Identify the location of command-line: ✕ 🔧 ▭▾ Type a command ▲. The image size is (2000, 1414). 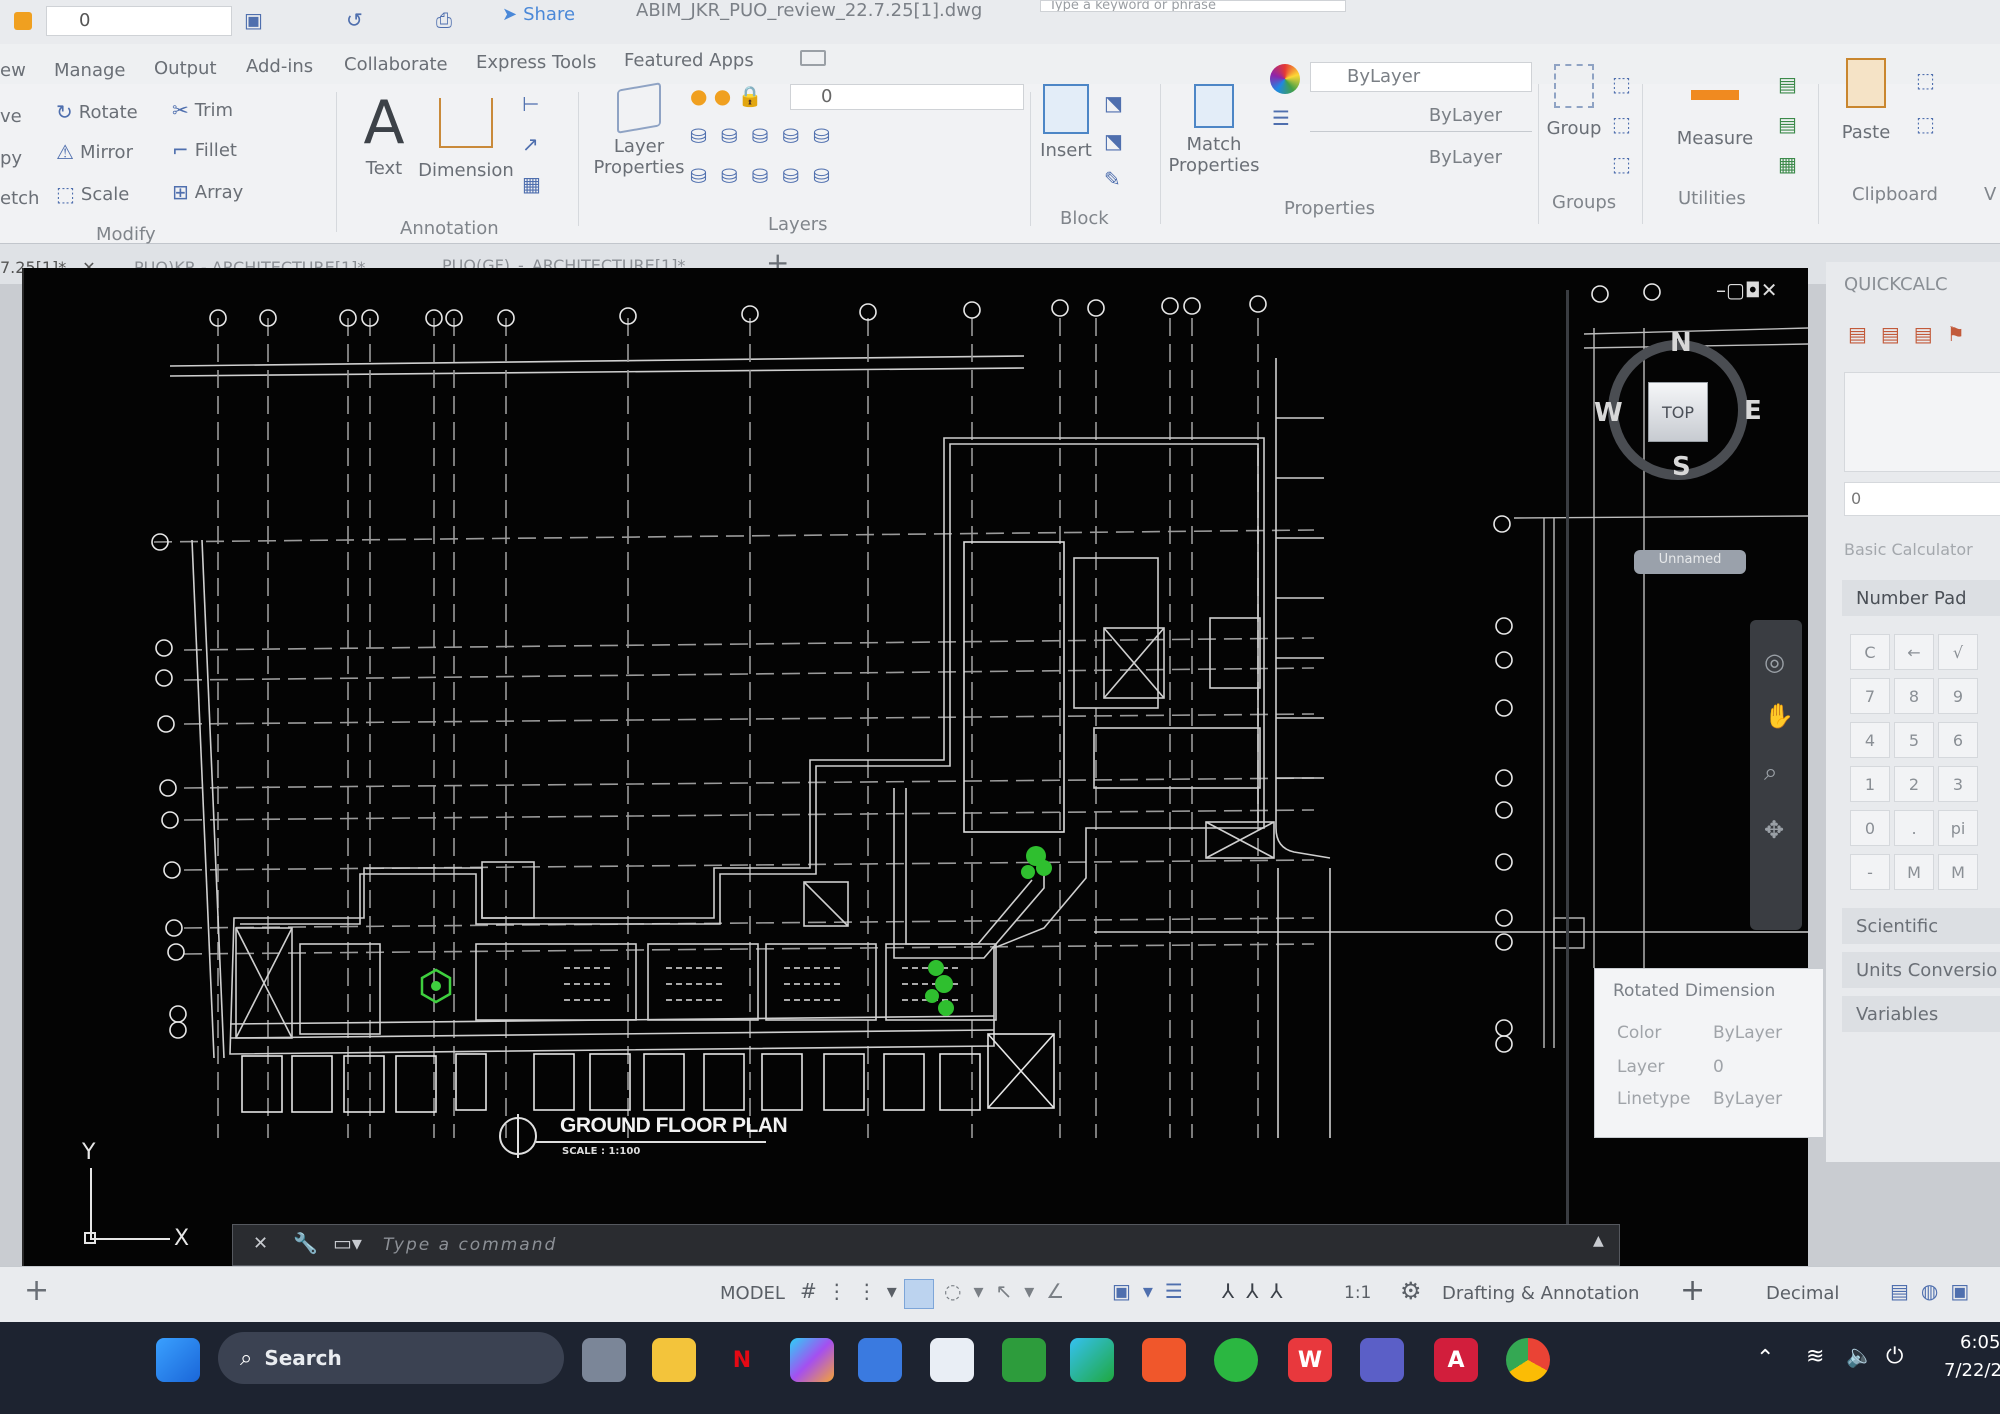
(926, 1245).